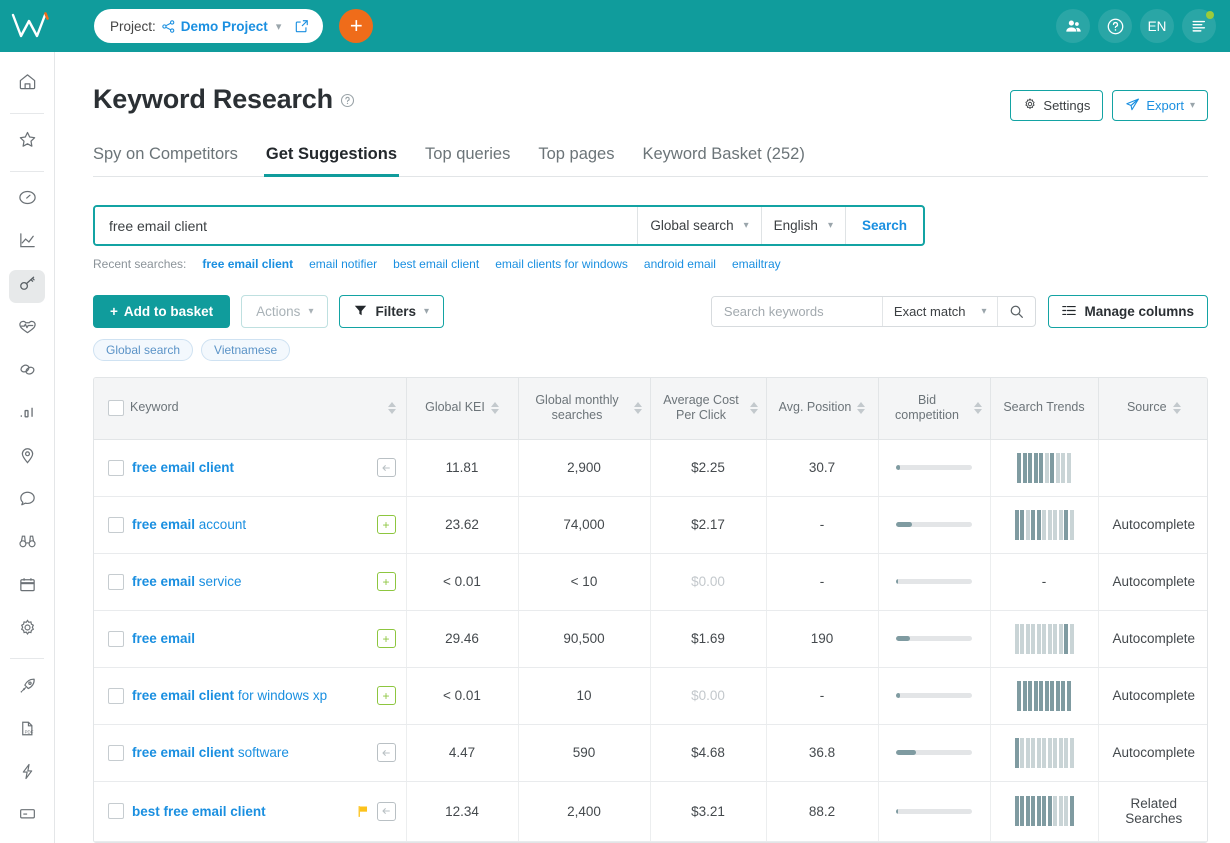 The image size is (1230, 843). Describe the element at coordinates (27, 687) in the screenshot. I see `sidebar-item-boost` at that location.